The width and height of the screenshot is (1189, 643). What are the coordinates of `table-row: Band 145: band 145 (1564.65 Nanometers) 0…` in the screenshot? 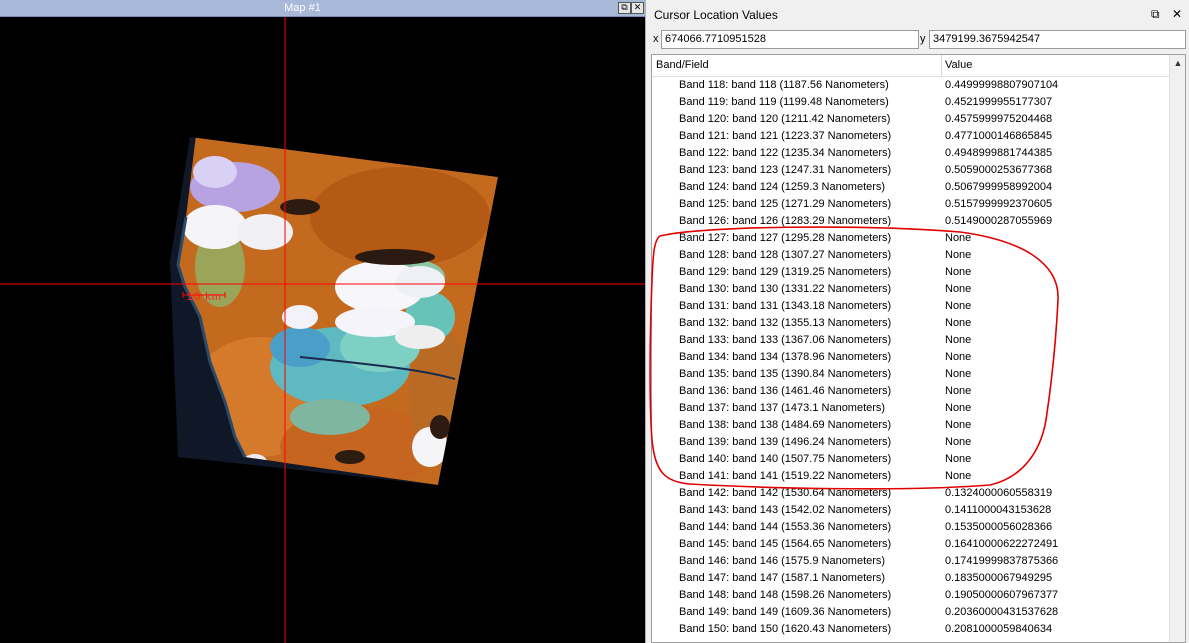 It's located at (911, 544).